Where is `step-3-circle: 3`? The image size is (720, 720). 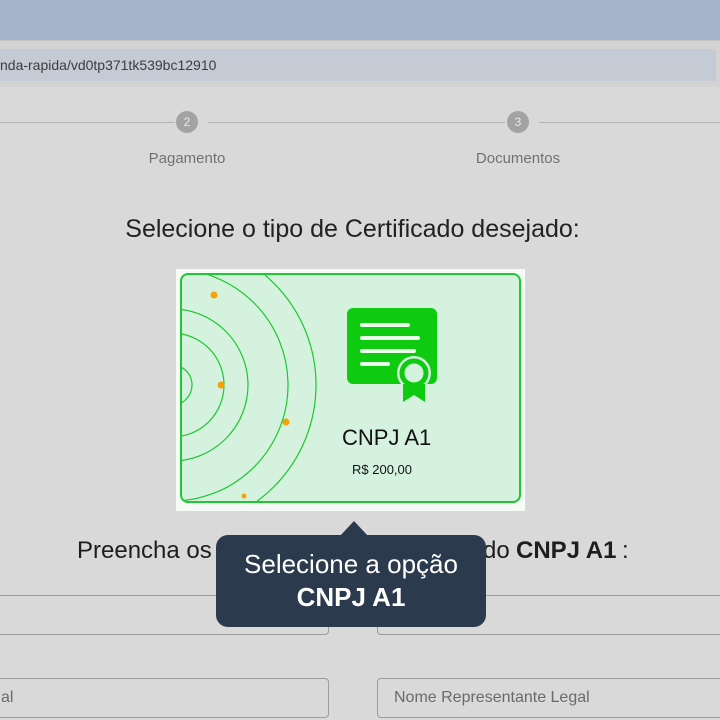
step-3-circle: 3 is located at coordinates (518, 122).